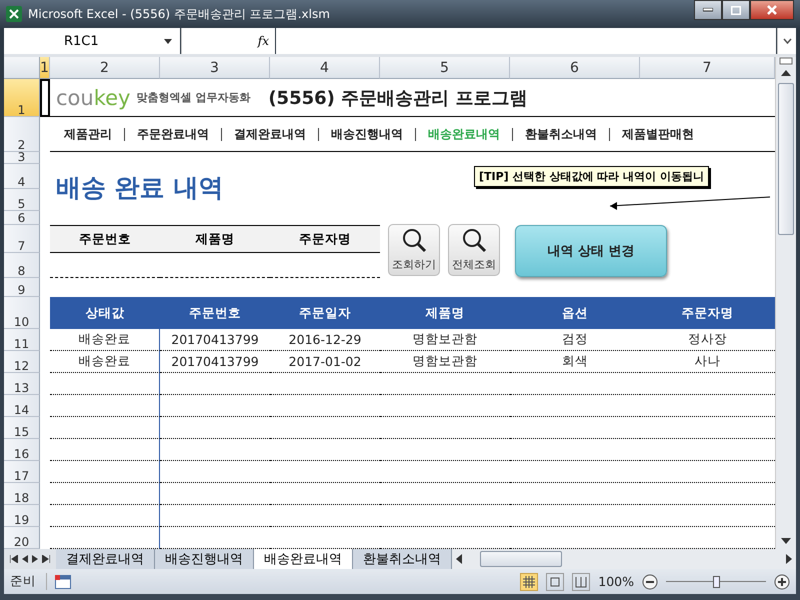 This screenshot has width=800, height=600. I want to click on zoom-slider, so click(716, 582).